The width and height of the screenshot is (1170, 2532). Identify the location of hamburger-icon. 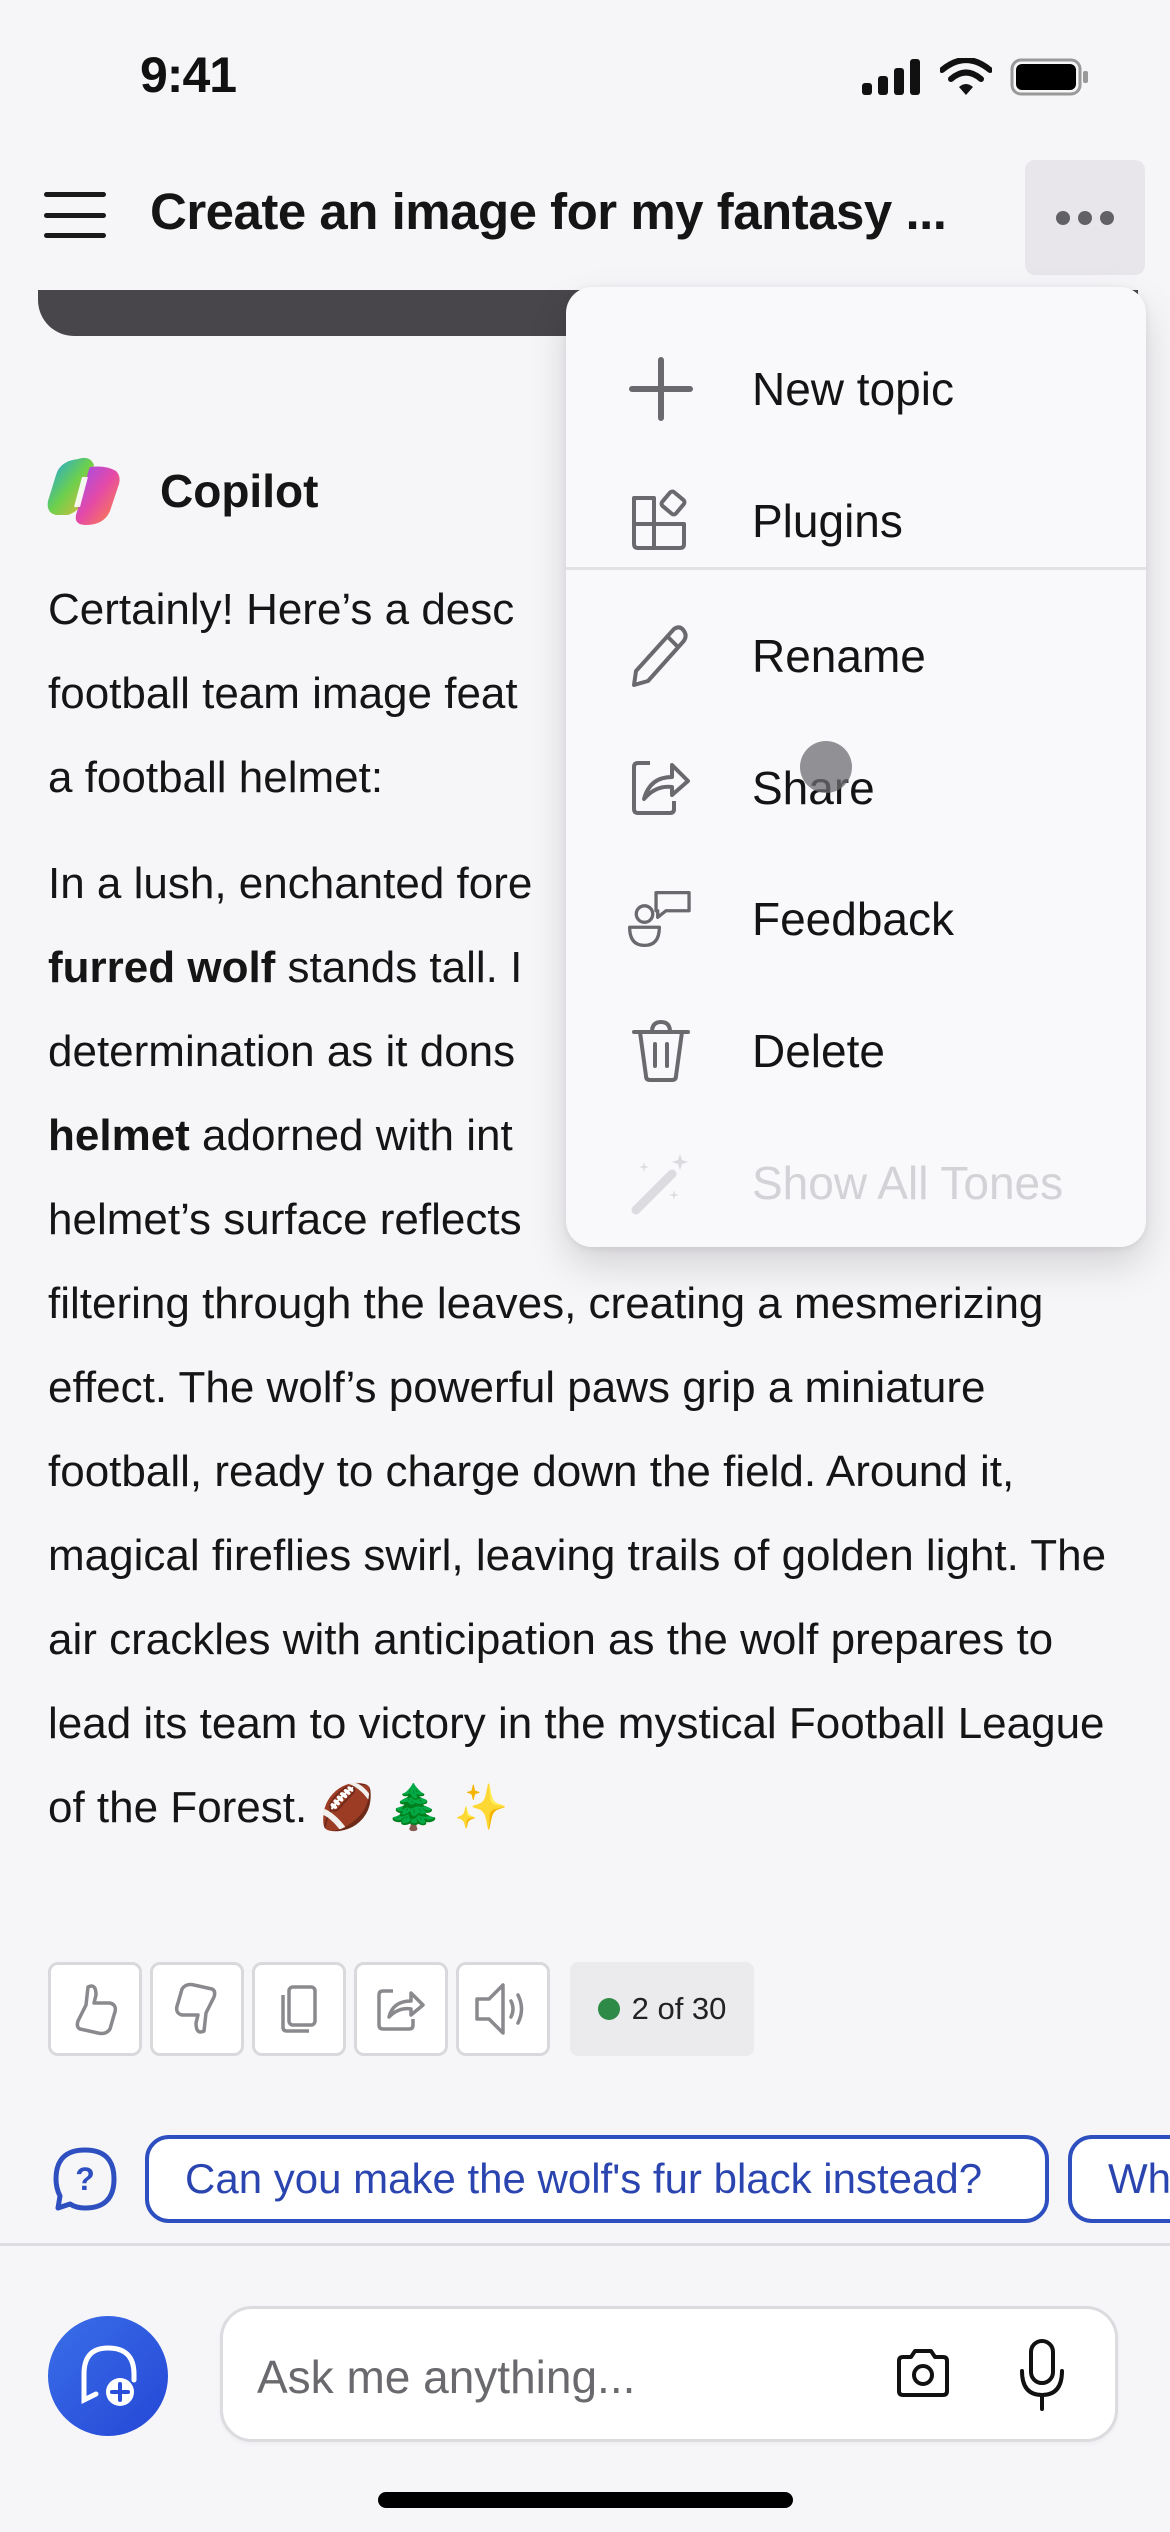
(75, 194).